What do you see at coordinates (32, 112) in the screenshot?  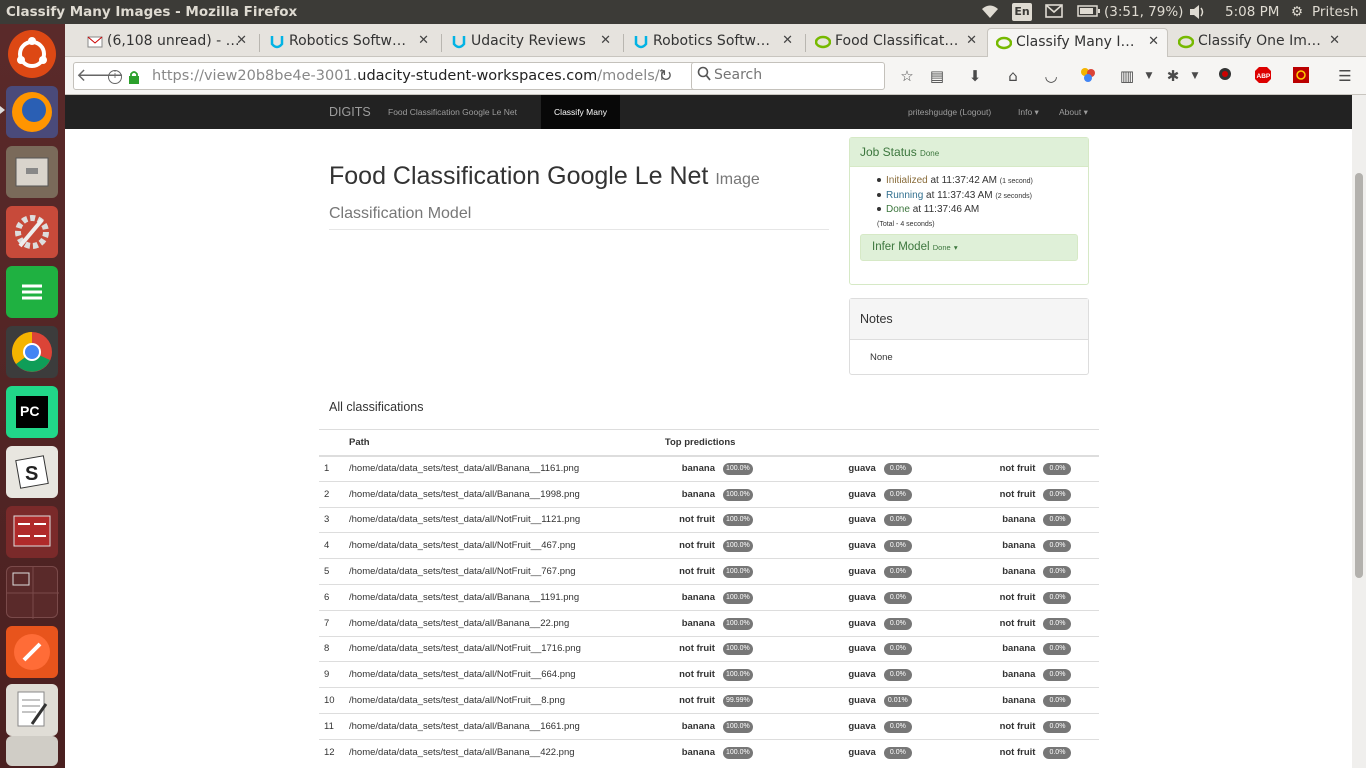 I see `firefox-launcher-icon` at bounding box center [32, 112].